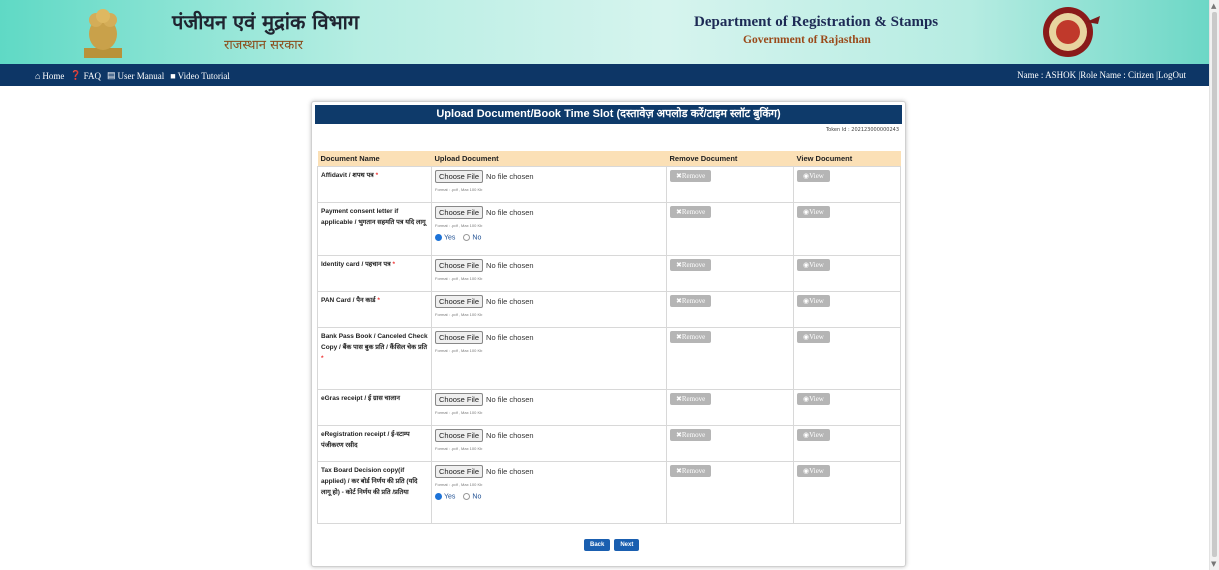 Image resolution: width=1219 pixels, height=570 pixels. I want to click on question-icon: ❓, so click(76, 75).